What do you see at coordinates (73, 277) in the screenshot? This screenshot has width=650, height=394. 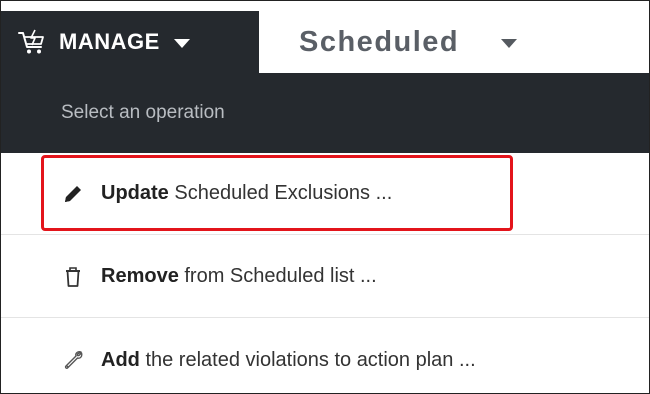 I see `trash-icon` at bounding box center [73, 277].